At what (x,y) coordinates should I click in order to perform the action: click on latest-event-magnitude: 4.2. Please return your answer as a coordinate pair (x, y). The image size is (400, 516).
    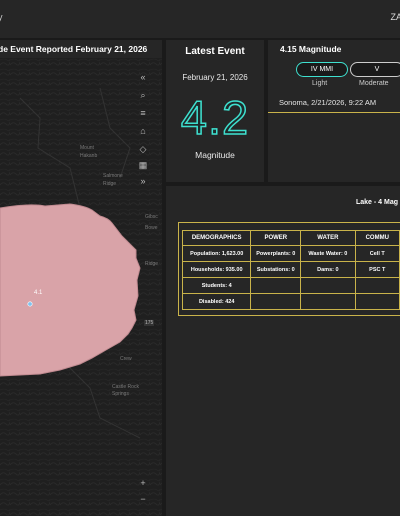
    Looking at the image, I should click on (215, 117).